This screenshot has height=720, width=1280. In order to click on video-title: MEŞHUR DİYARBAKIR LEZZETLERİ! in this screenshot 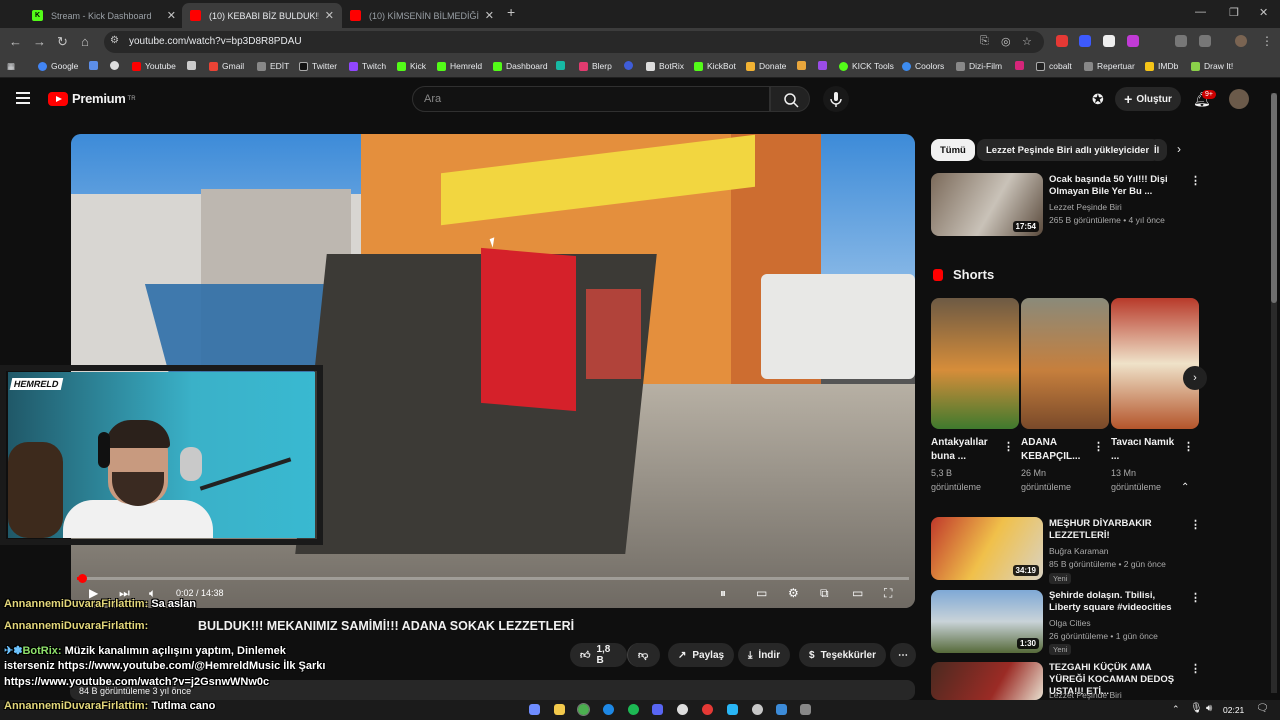, I will do `click(1116, 530)`.